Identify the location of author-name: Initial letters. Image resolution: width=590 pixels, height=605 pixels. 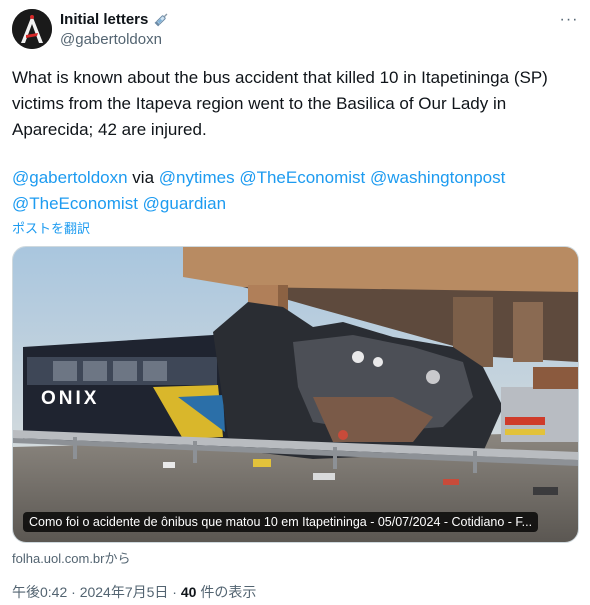
(115, 19).